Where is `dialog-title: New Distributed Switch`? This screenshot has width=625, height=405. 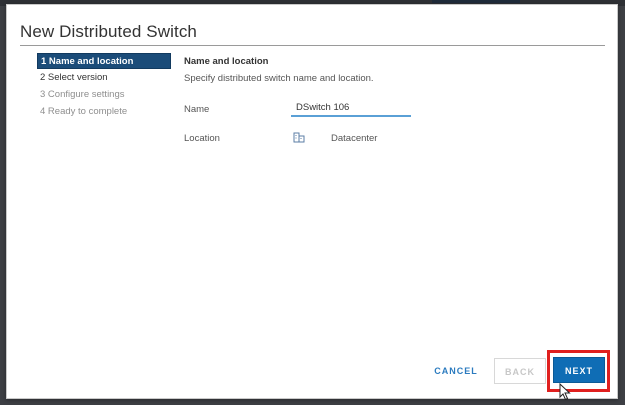
dialog-title: New Distributed Switch is located at coordinates (108, 31).